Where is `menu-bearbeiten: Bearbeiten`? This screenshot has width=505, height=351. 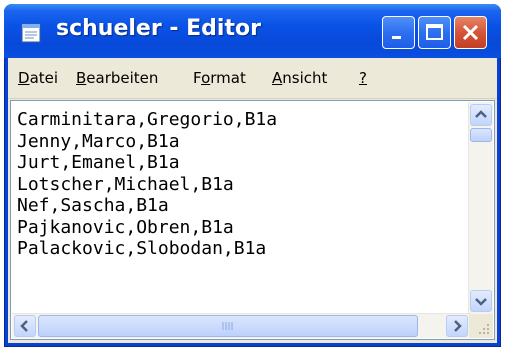
menu-bearbeiten: Bearbeiten is located at coordinates (117, 78).